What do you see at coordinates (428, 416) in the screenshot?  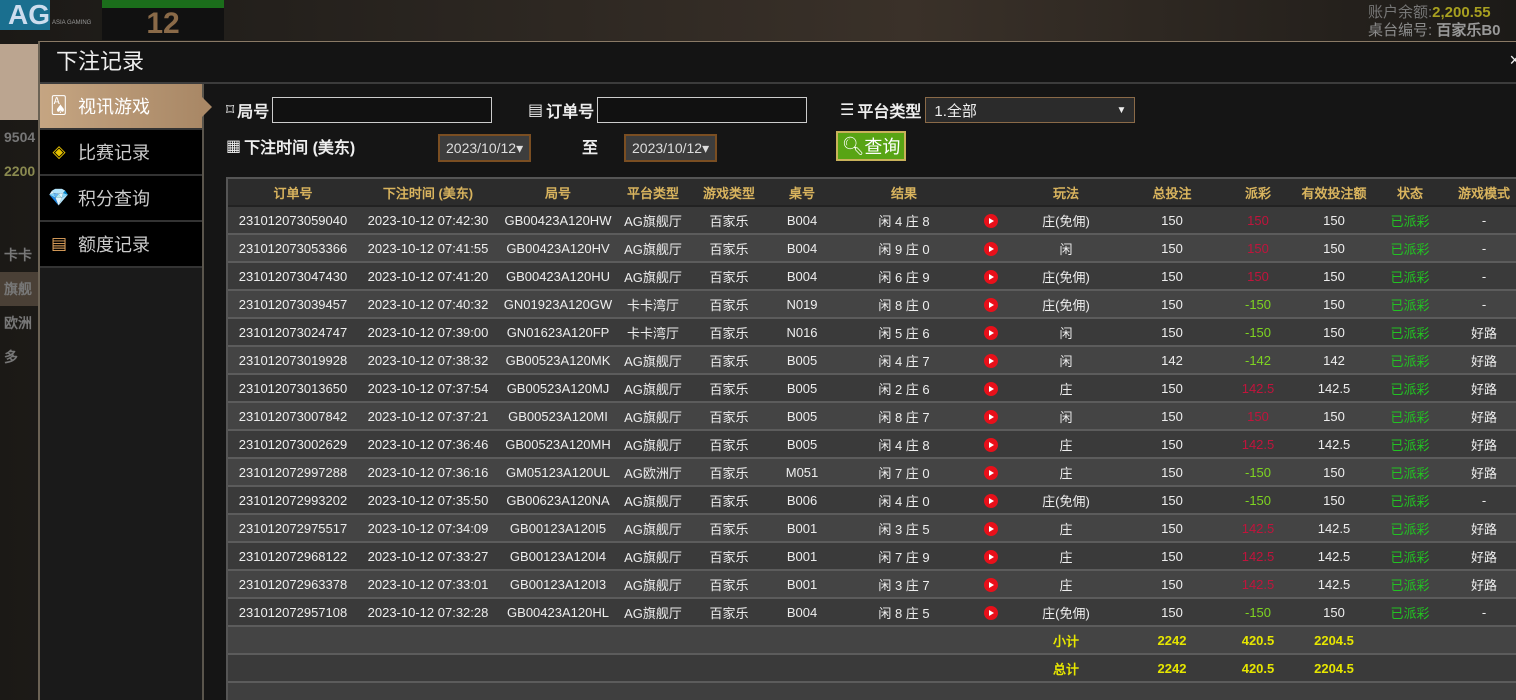 I see `bet-time-cell: 2023-10-12 07:37:21` at bounding box center [428, 416].